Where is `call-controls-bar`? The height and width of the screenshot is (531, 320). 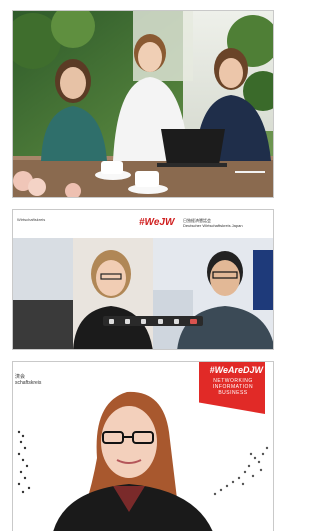
call-controls-bar is located at coordinates (153, 321).